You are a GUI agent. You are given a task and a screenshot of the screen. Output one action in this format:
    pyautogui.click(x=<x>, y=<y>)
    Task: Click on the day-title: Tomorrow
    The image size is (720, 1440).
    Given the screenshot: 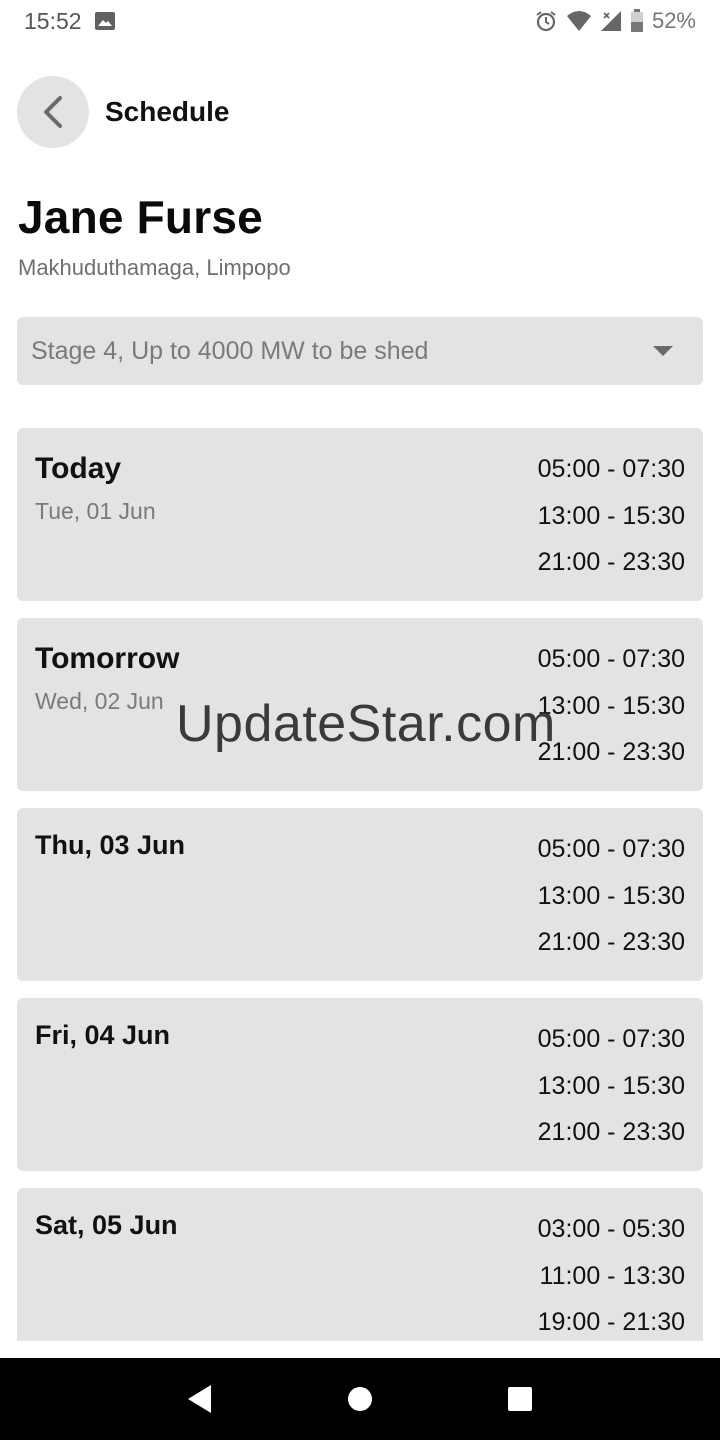 What is the action you would take?
    pyautogui.click(x=107, y=658)
    